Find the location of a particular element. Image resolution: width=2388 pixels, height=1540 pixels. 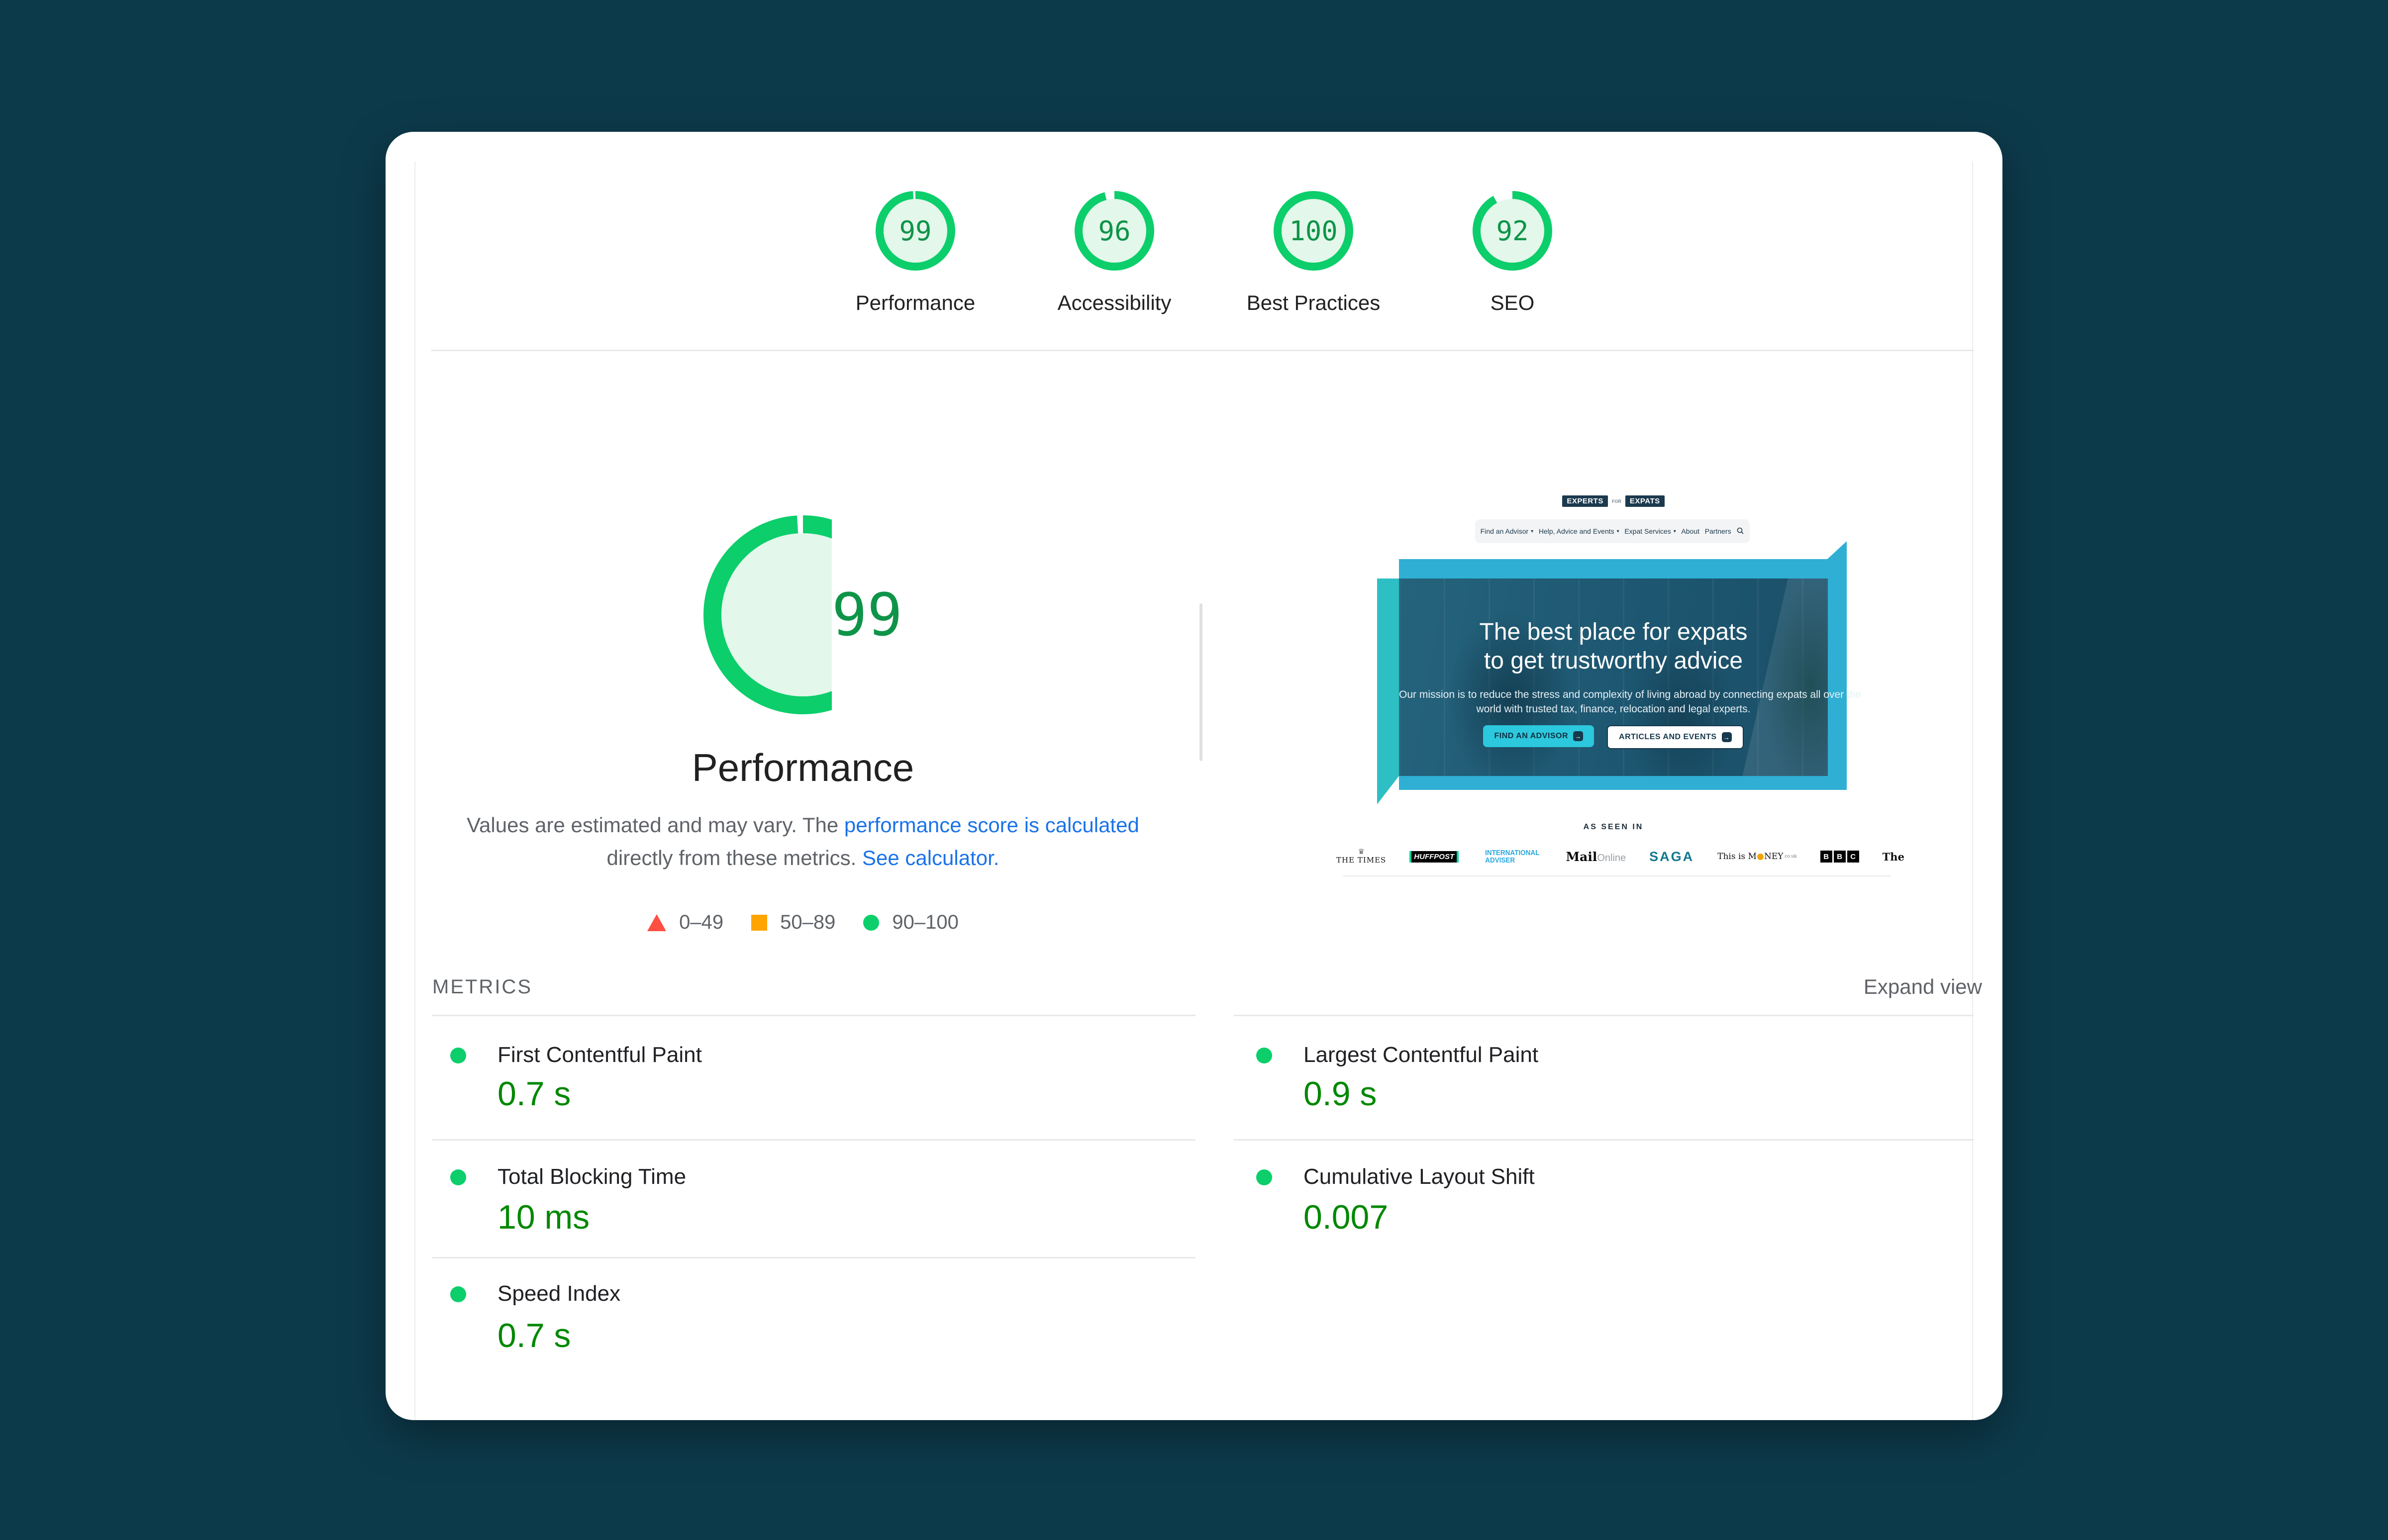

hero-title-line1: The best place for expats is located at coordinates (1613, 632).